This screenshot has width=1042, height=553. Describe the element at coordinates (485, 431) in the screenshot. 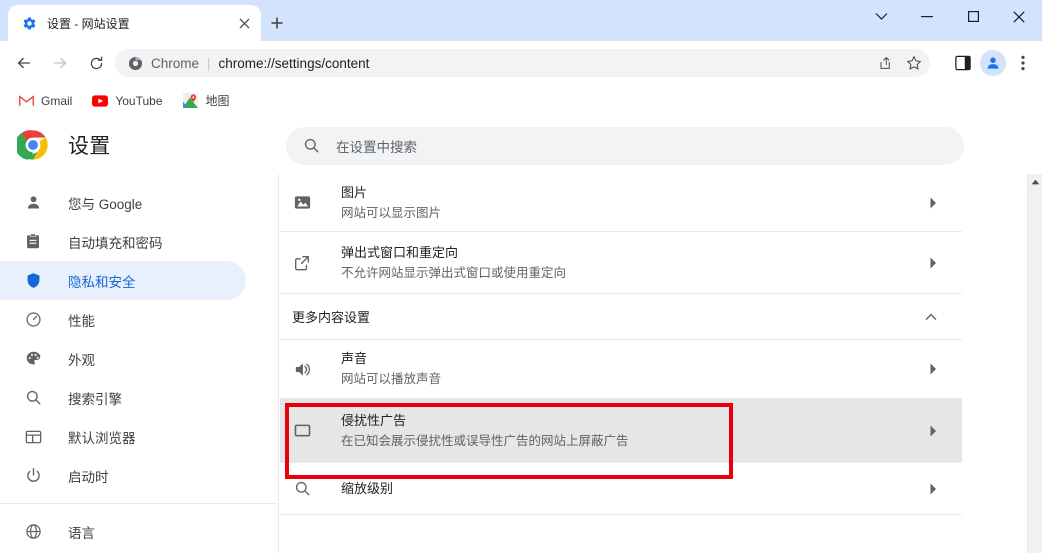

I see `row-text: 侵扰性广告 在已知会展示侵扰性或误导性广告的网站上屏蔽广告` at that location.